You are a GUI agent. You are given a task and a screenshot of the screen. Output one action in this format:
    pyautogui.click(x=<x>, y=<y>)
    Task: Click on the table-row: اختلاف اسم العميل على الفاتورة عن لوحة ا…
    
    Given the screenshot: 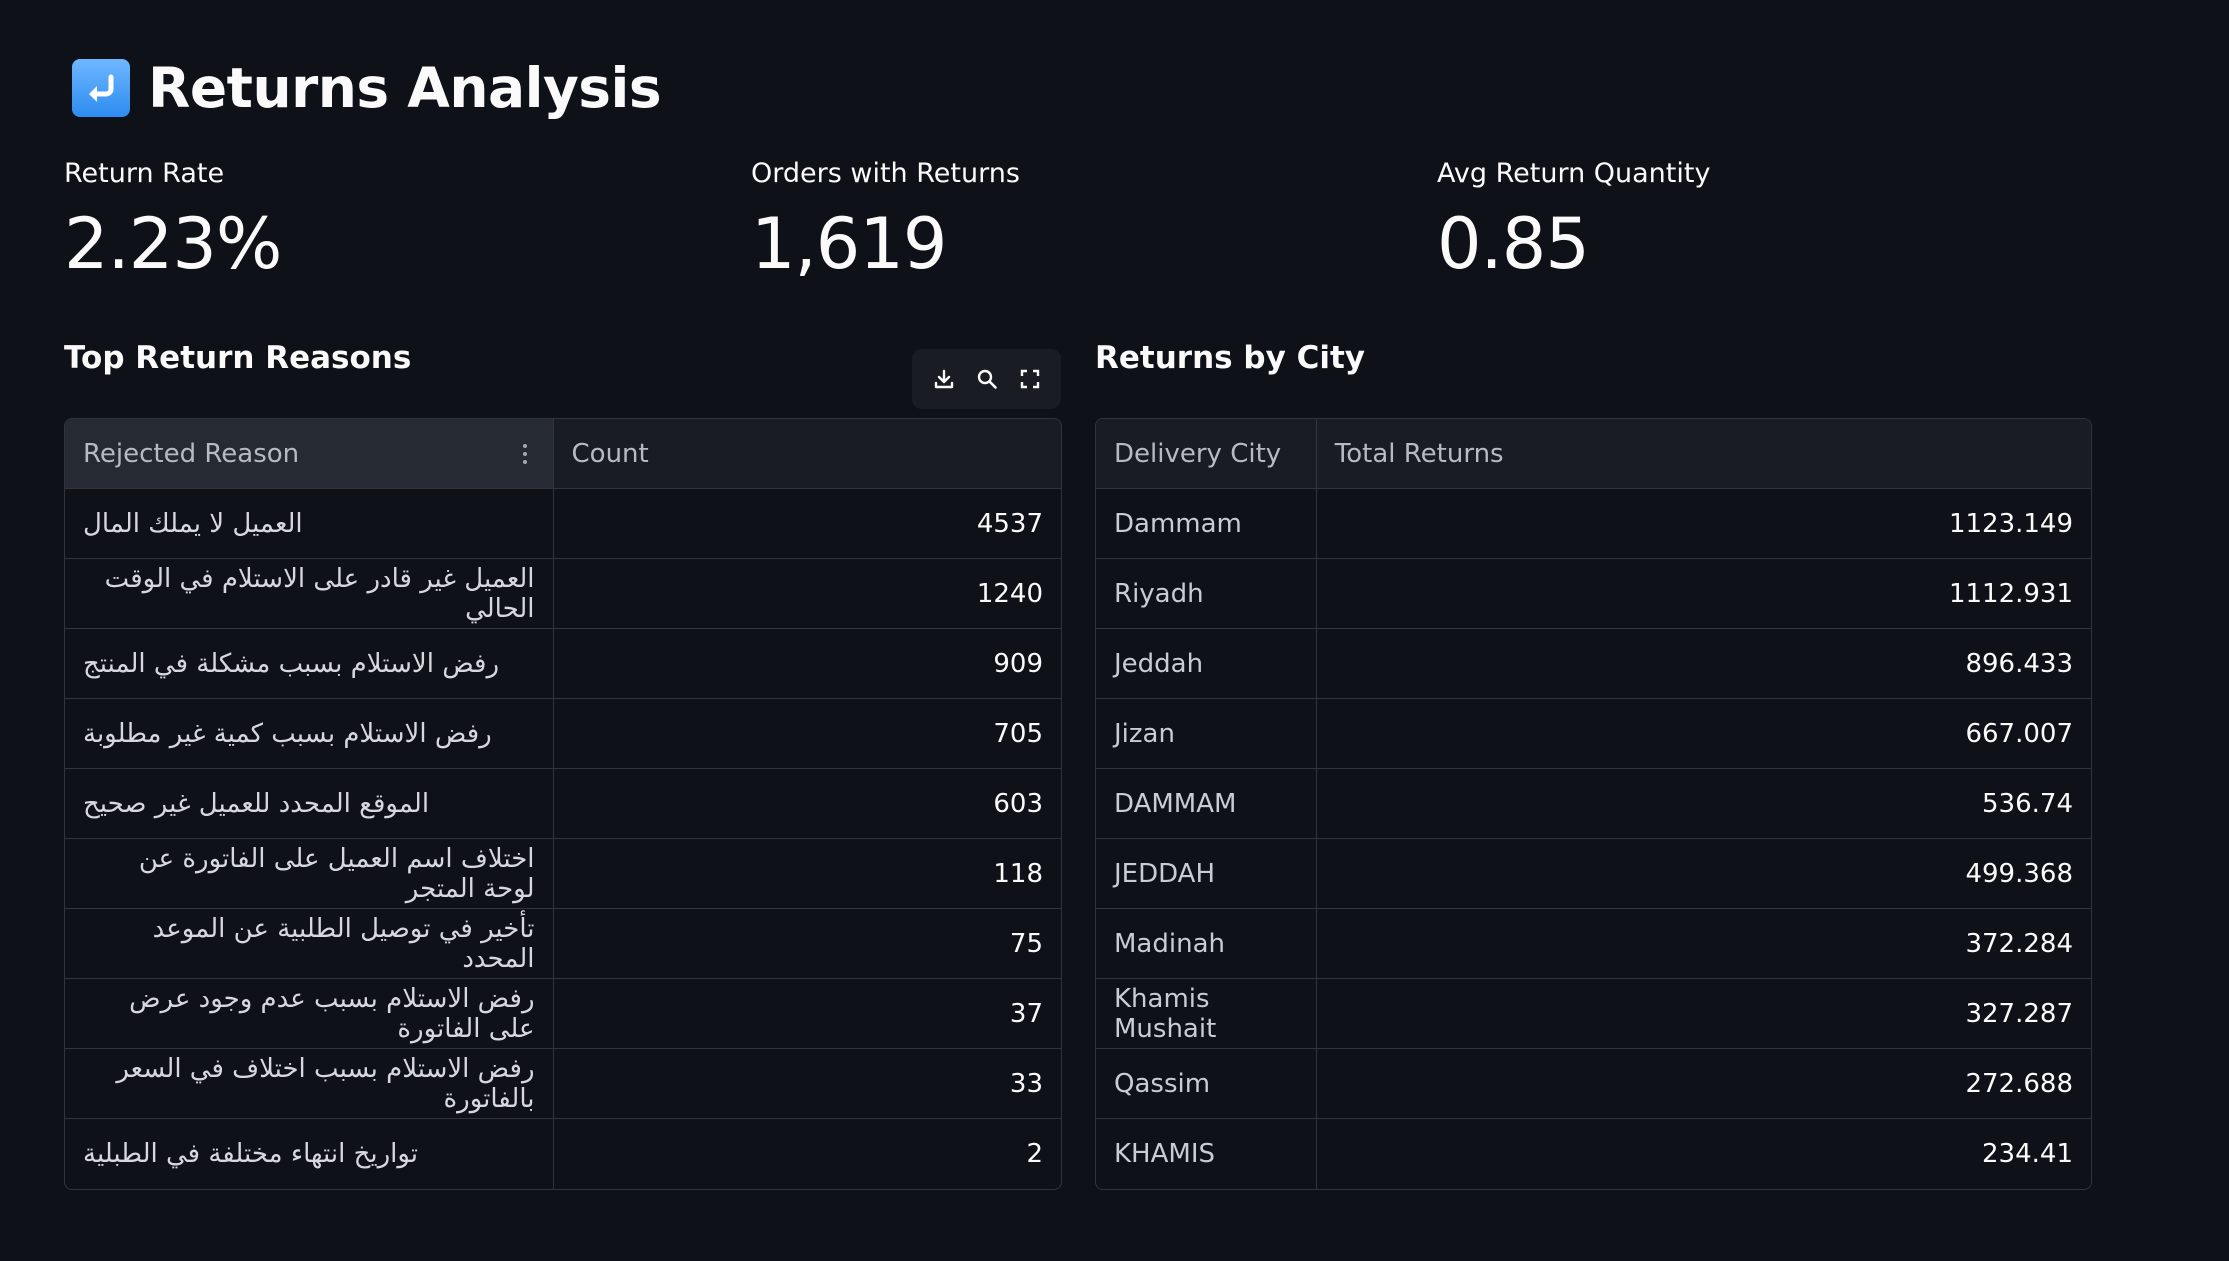 What is the action you would take?
    pyautogui.click(x=563, y=874)
    